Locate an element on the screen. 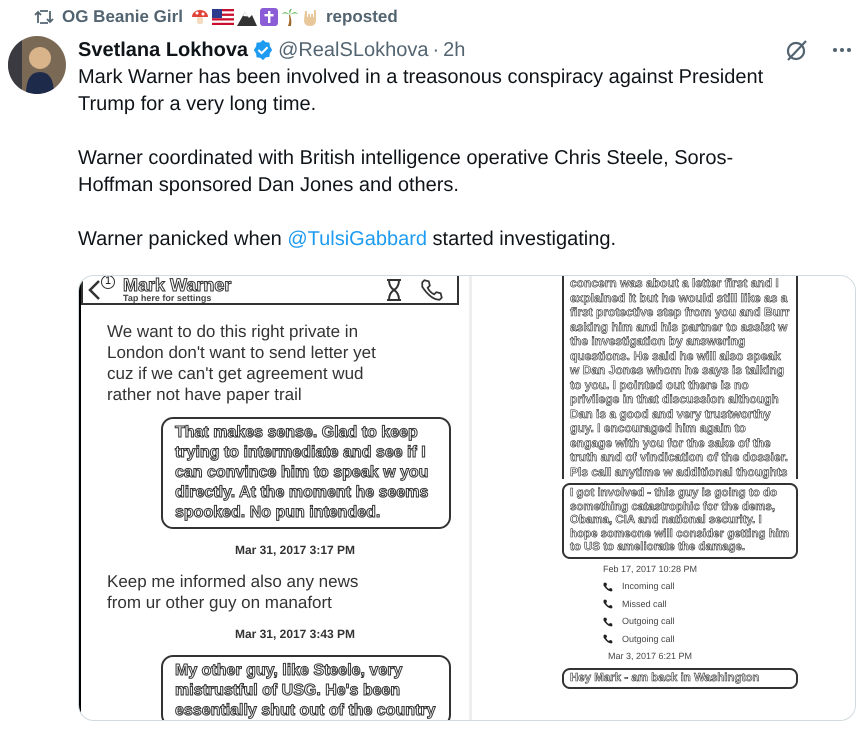 This screenshot has height=742, width=864. post-text: Warner coordinated with British intelligence operative Chris Steele, Soros-Hoffman sponsored Dan Jones and others. is located at coordinates (406, 172).